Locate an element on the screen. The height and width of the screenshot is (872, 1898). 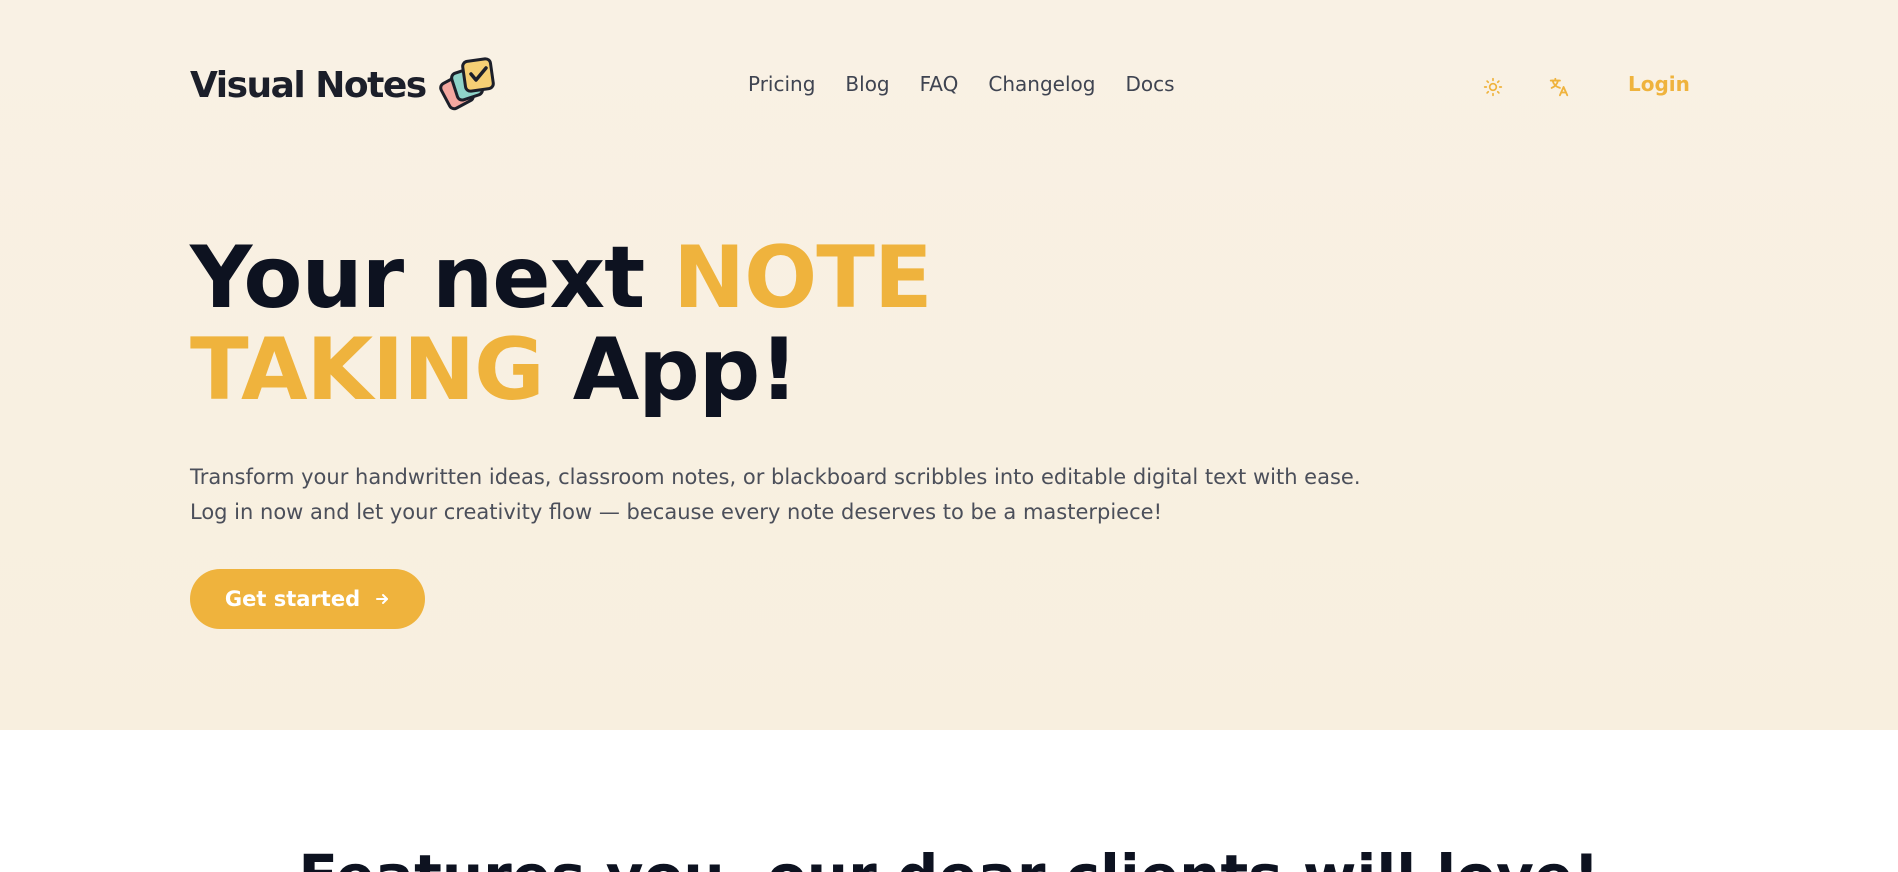
nav-pricing: Pricing is located at coordinates (781, 84).